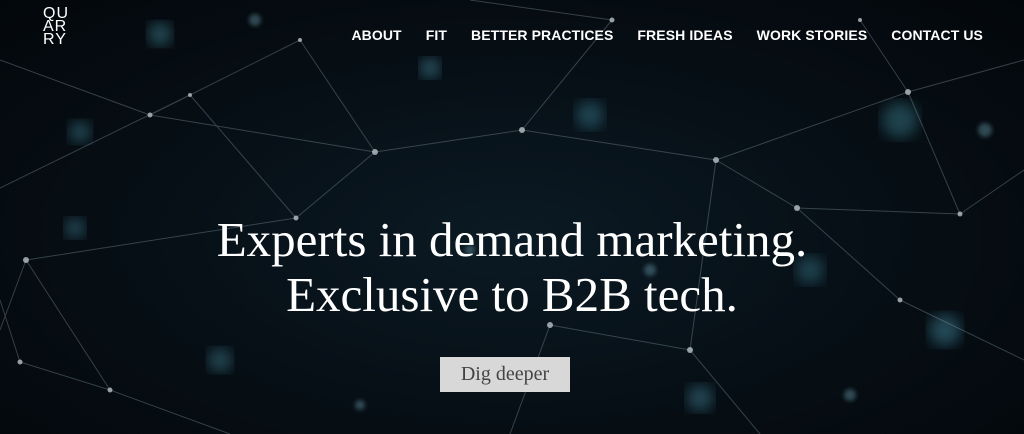  Describe the element at coordinates (505, 374) in the screenshot. I see `dig-deeper-button: Dig deeper` at that location.